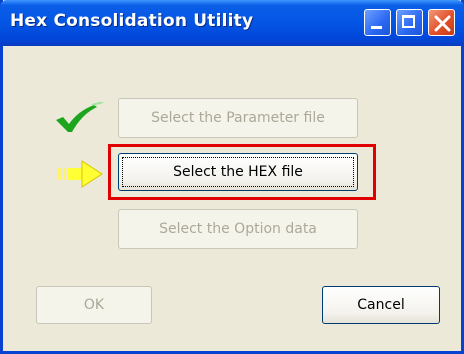 This screenshot has width=464, height=354. I want to click on cancel-button: Cancel, so click(381, 305).